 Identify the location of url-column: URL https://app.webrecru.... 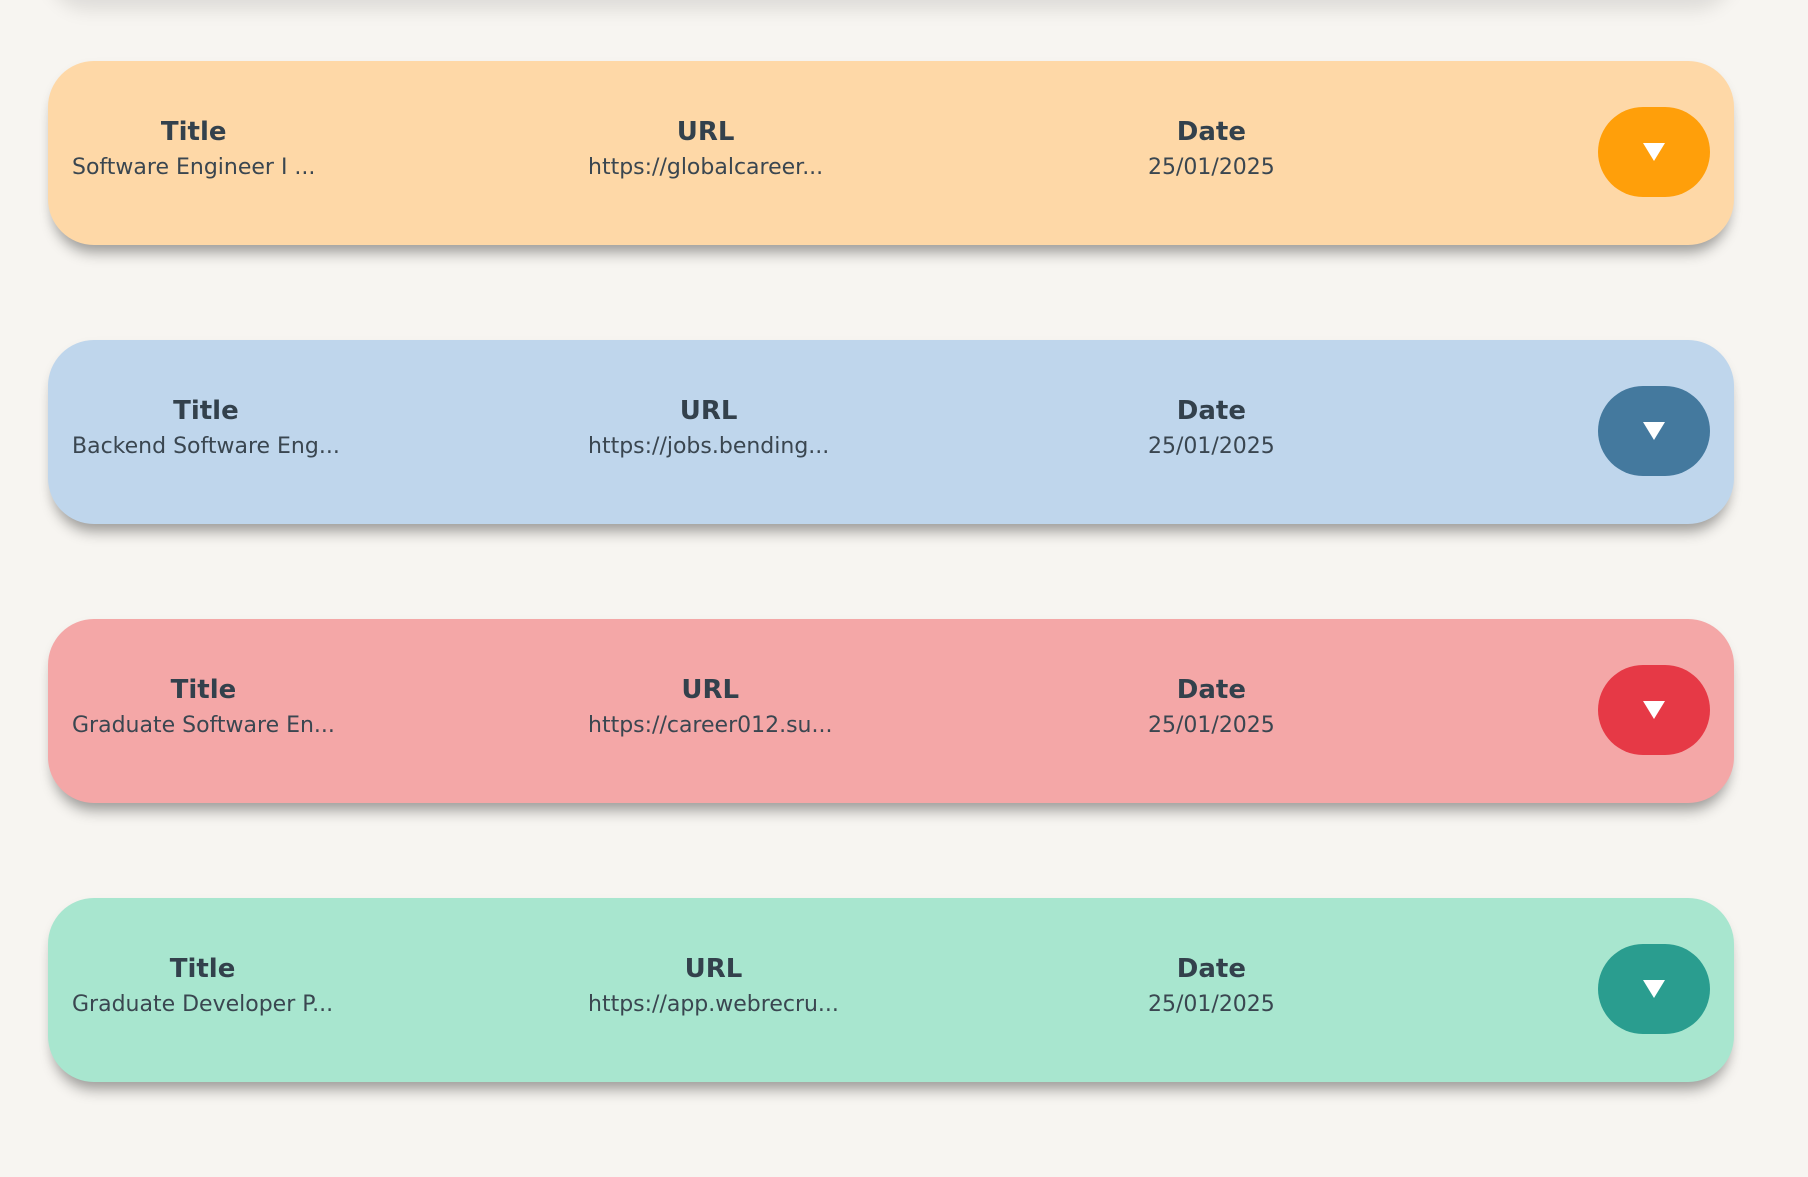
(713, 986).